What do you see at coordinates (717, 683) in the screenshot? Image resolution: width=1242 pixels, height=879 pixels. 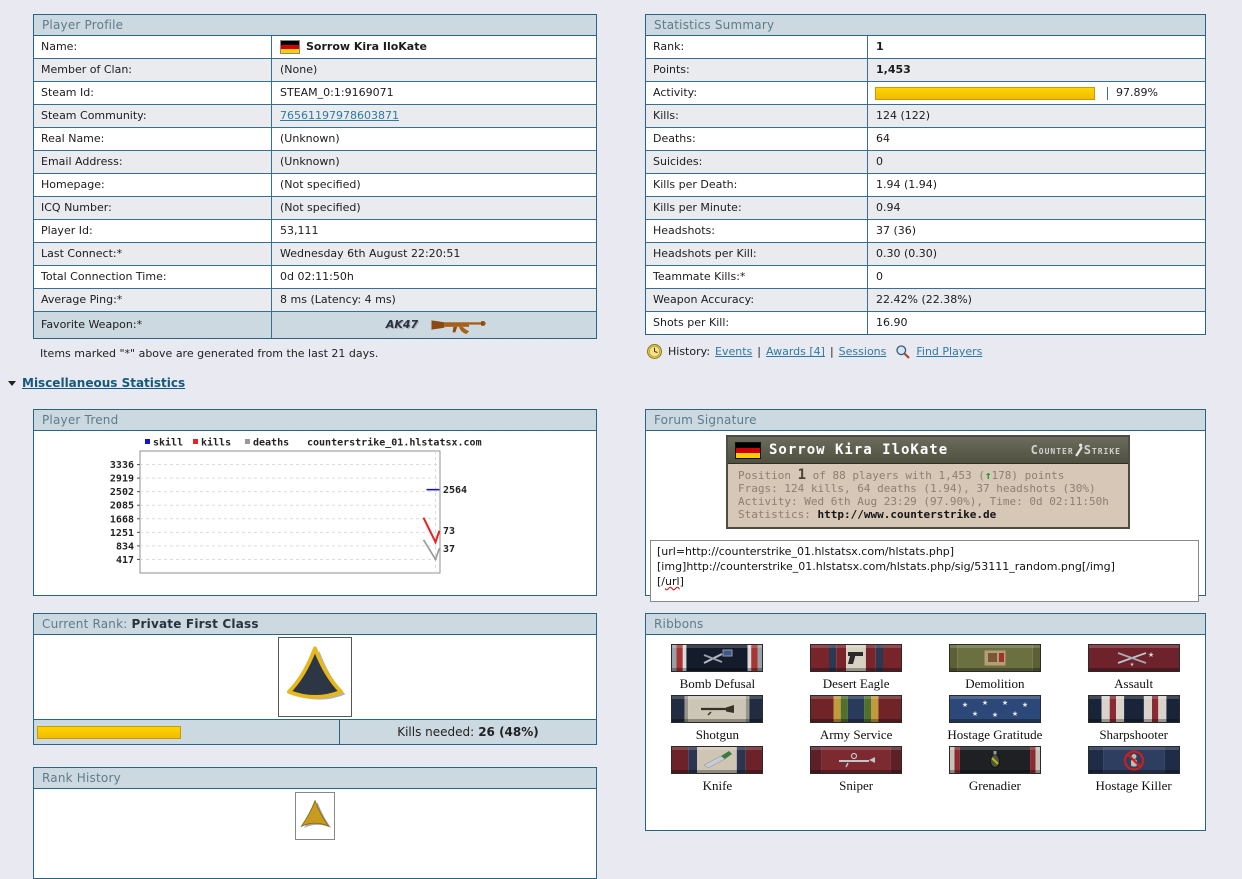 I see `ribbon-label: Bomb Defusal` at bounding box center [717, 683].